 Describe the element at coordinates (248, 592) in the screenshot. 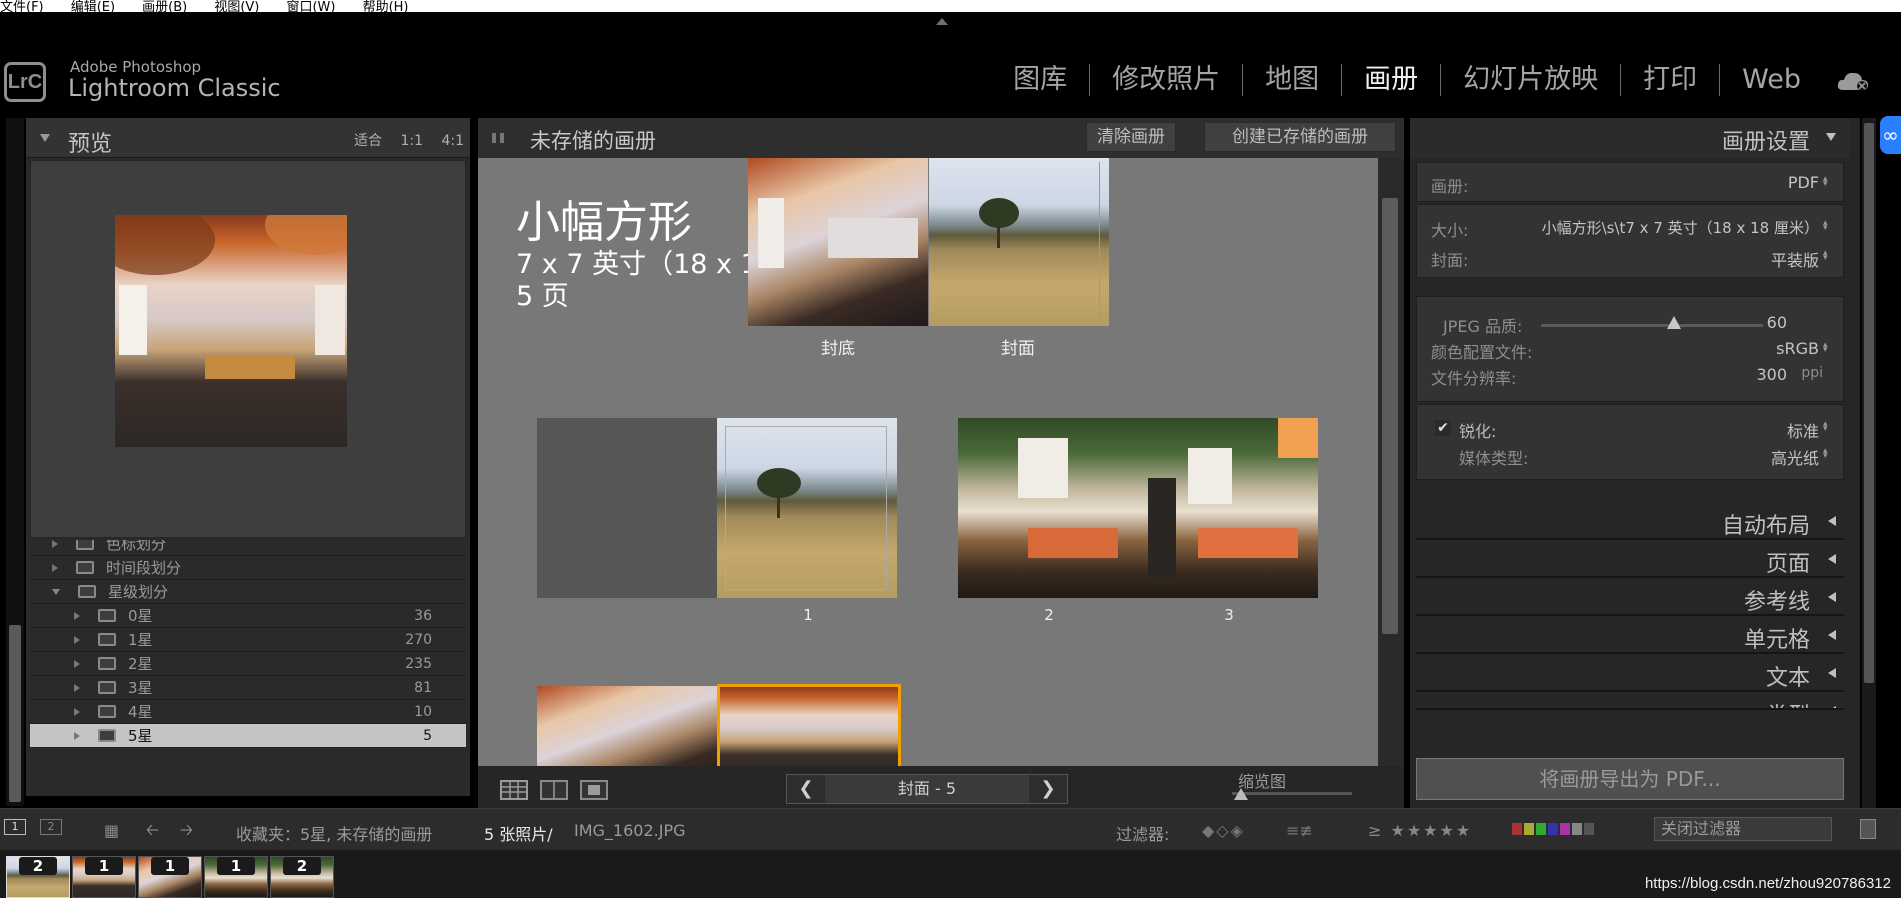

I see `collection-row: 星级划分` at that location.